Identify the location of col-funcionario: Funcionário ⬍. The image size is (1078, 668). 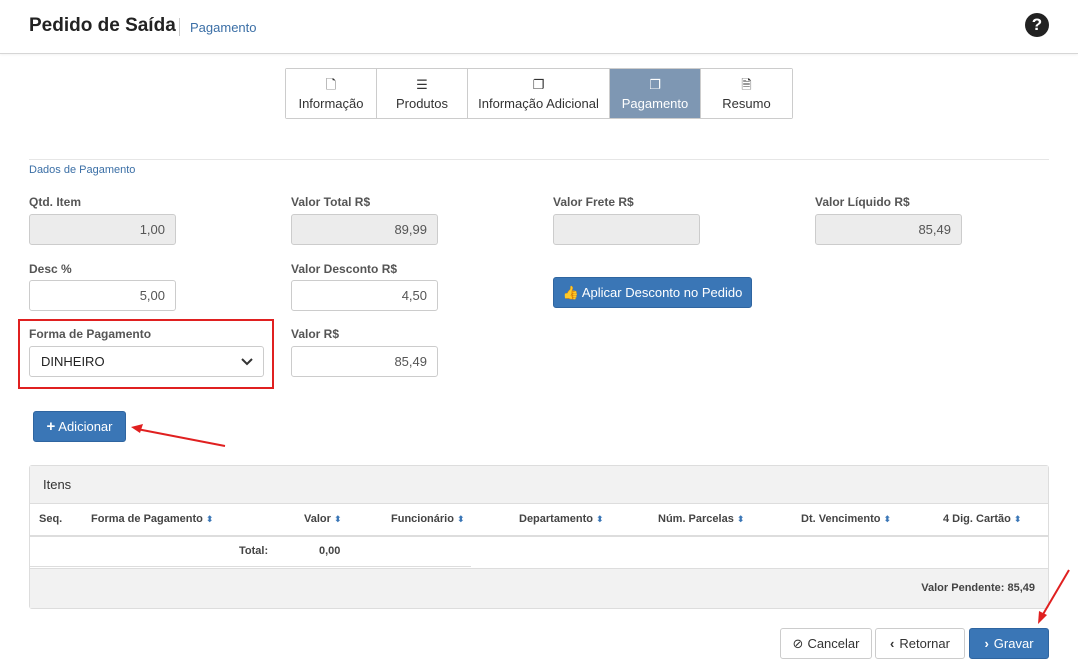
(428, 519).